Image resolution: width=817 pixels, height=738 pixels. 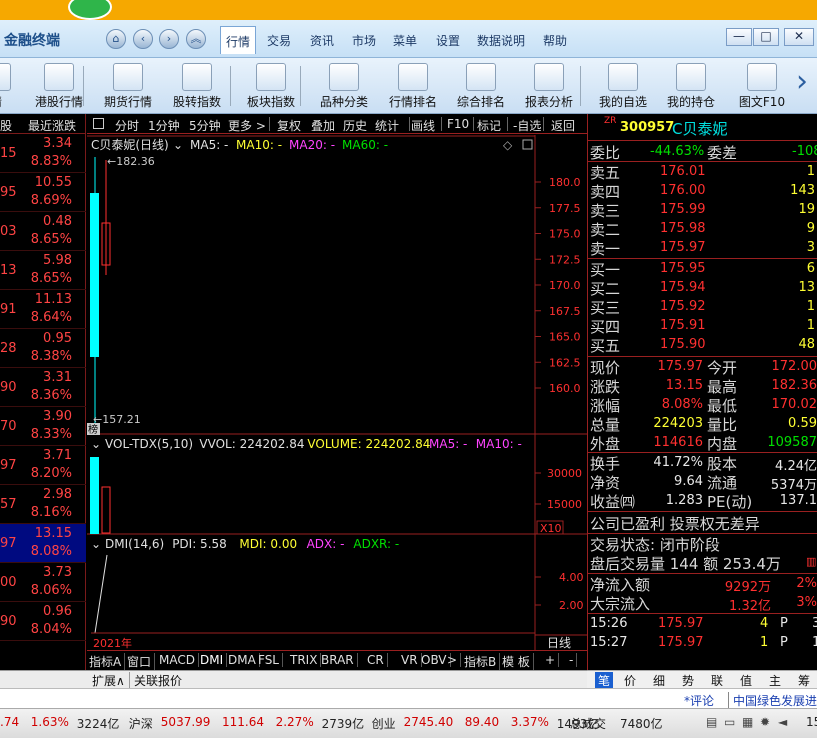 I want to click on chart-tab: 更多 >, so click(x=247, y=125).